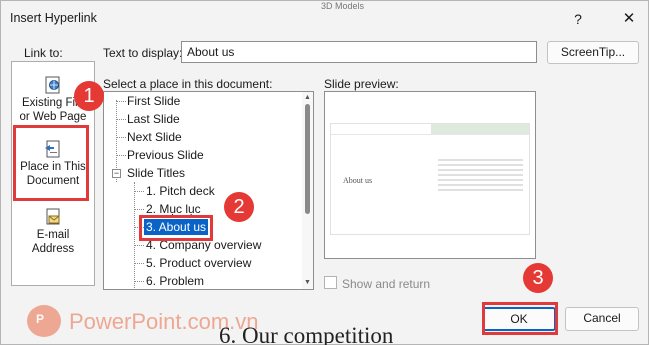  Describe the element at coordinates (175, 281) in the screenshot. I see `tree-item-slide-6: 6. Problem` at that location.